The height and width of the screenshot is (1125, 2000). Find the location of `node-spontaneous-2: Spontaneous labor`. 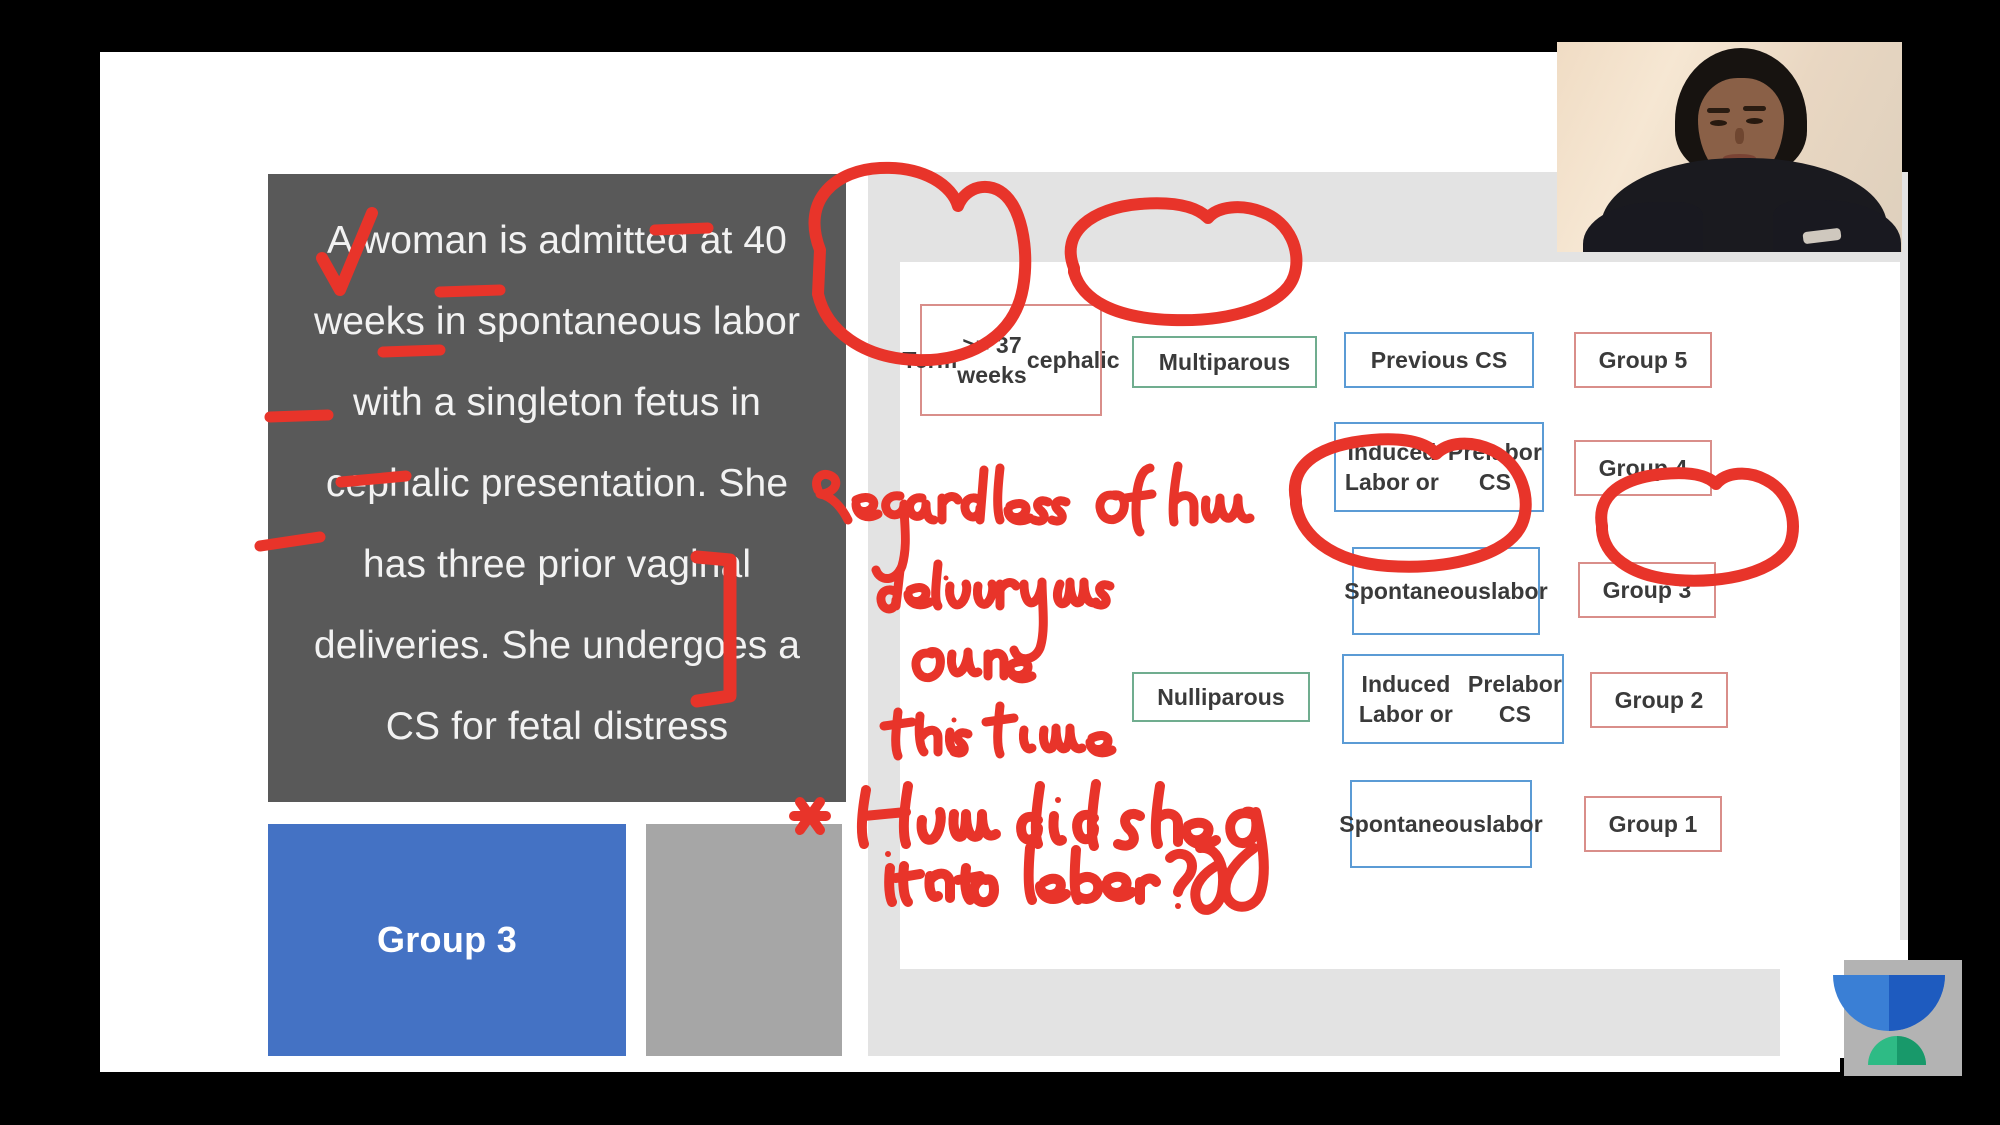

node-spontaneous-2: Spontaneous labor is located at coordinates (1441, 824).